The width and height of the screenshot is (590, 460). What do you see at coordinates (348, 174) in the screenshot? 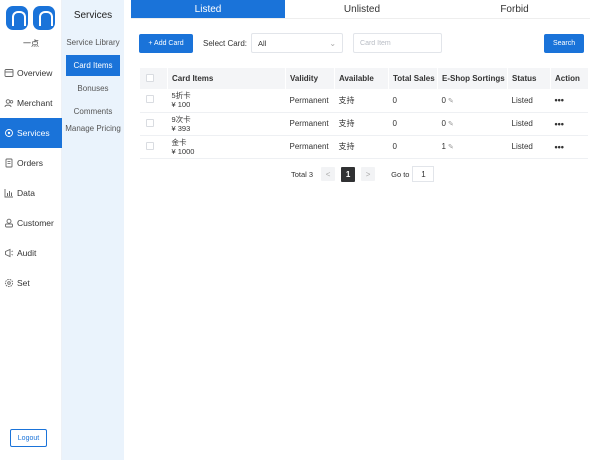
I see `page-1-button: 1` at bounding box center [348, 174].